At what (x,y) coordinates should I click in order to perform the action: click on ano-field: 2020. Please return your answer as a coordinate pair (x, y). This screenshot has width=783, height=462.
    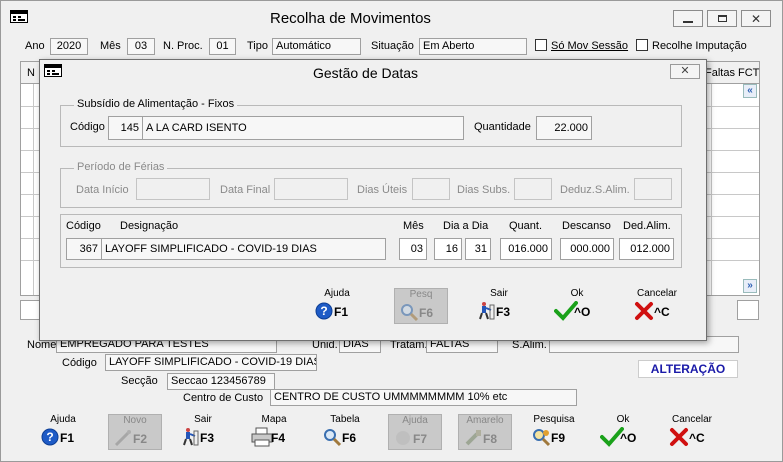
    Looking at the image, I should click on (69, 46).